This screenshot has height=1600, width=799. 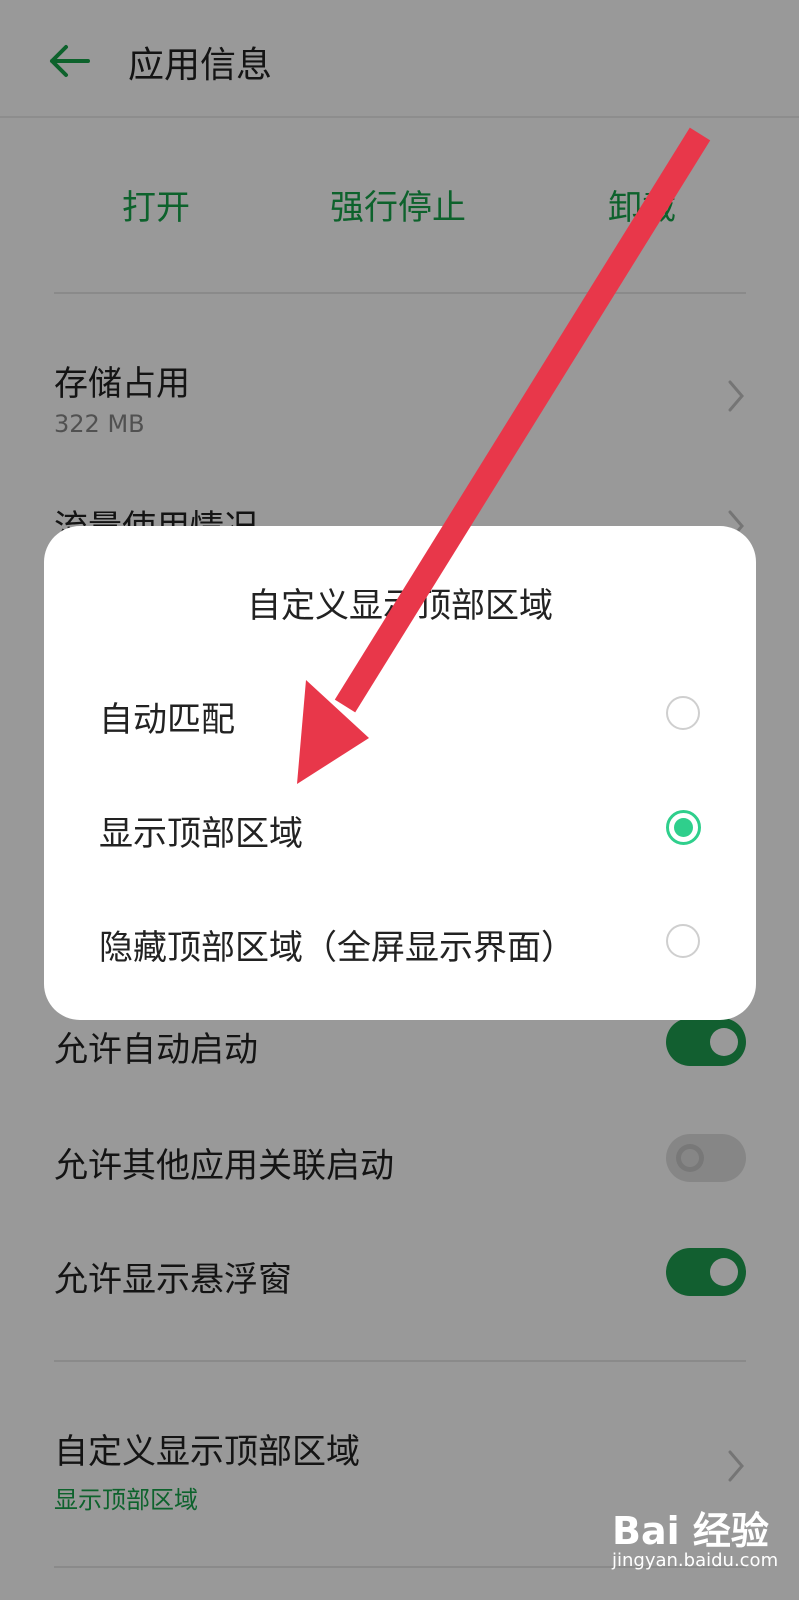 I want to click on dialog-title: 自定义显示顶部区域, so click(x=400, y=606).